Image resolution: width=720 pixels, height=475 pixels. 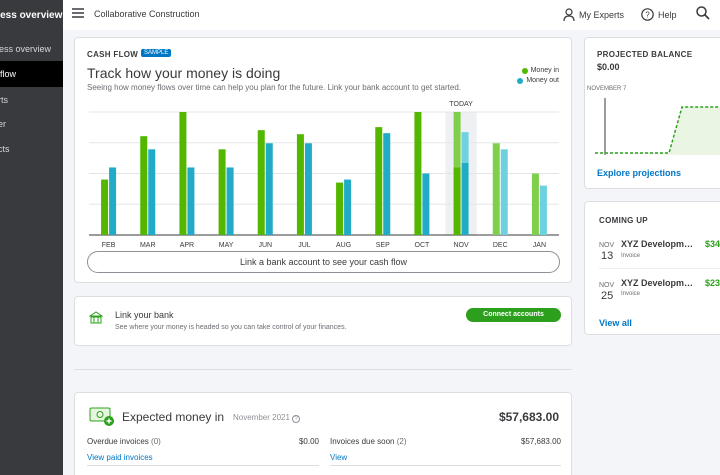 What do you see at coordinates (338, 457) in the screenshot?
I see `view-invoices-due-link: View` at bounding box center [338, 457].